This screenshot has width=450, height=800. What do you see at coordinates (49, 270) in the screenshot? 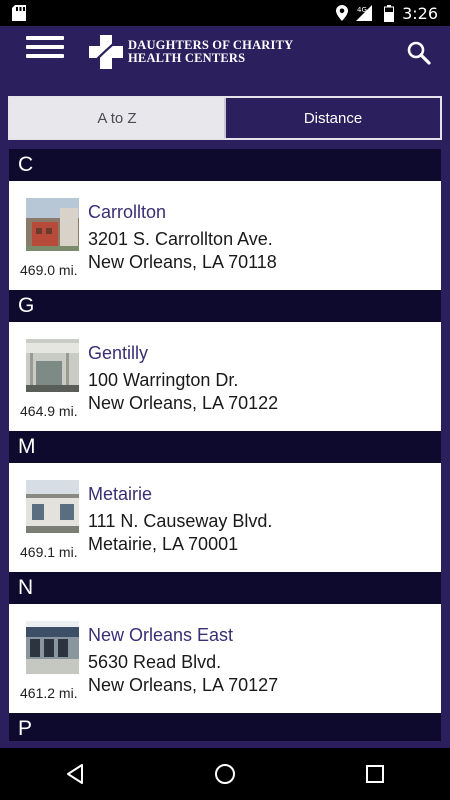
I see `distance-label: 469.0 mi.` at bounding box center [49, 270].